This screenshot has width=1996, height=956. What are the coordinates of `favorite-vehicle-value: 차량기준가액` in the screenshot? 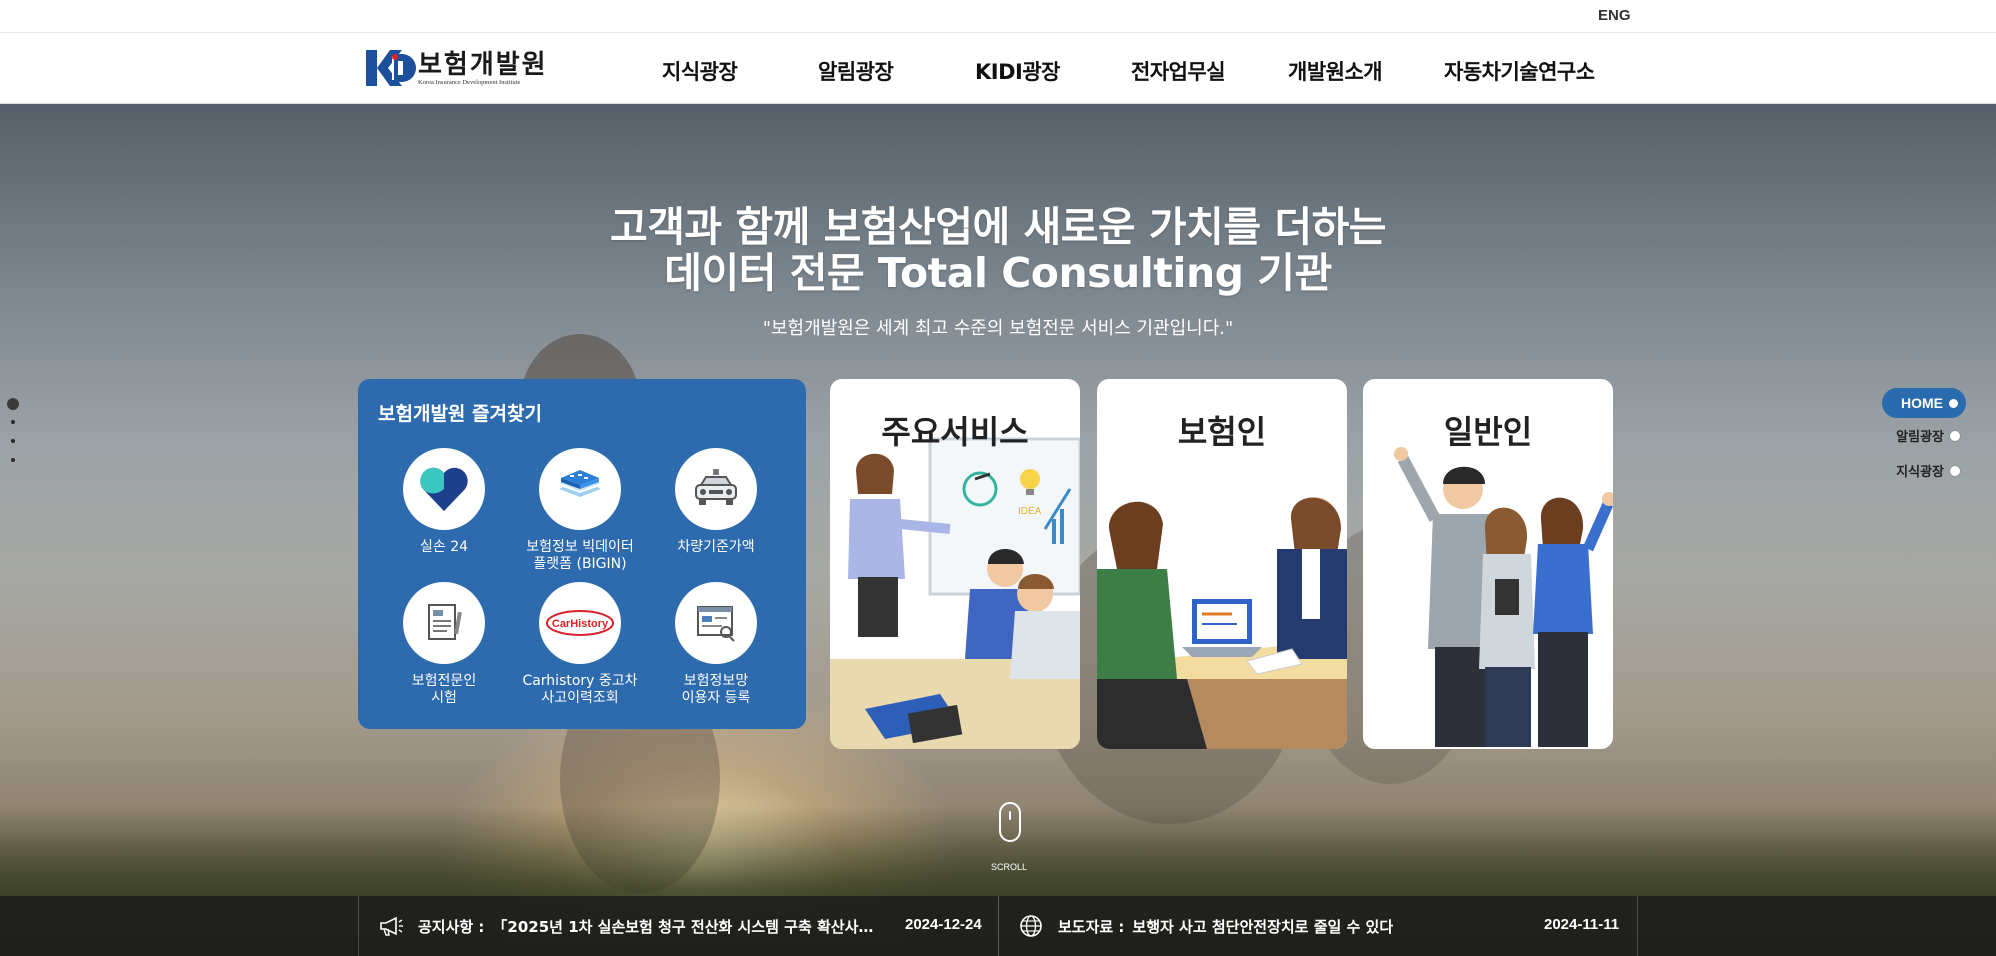 It's located at (716, 502).